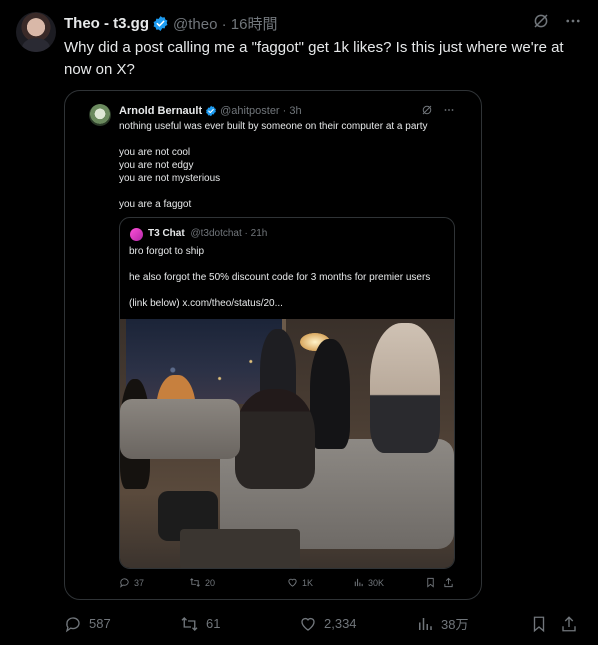 The width and height of the screenshot is (598, 645). I want to click on coffee-table, so click(240, 548).